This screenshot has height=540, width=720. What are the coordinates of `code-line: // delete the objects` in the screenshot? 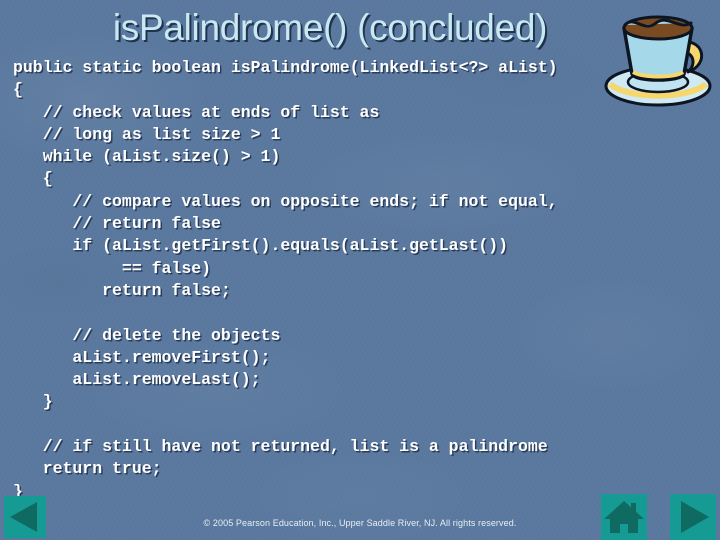 It's located at (147, 335).